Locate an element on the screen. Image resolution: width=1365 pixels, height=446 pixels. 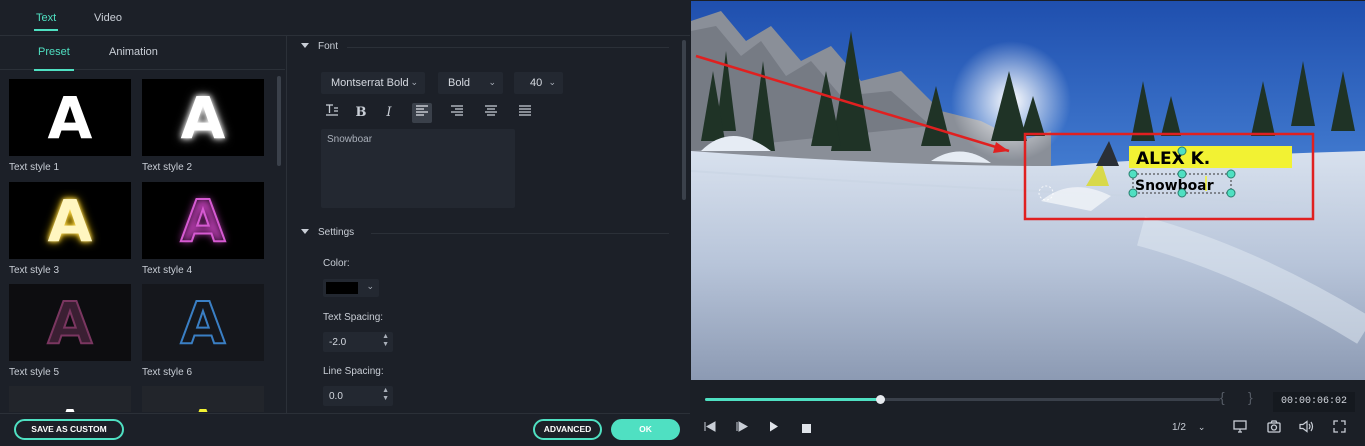
preset-scrollbar is located at coordinates (279, 121).